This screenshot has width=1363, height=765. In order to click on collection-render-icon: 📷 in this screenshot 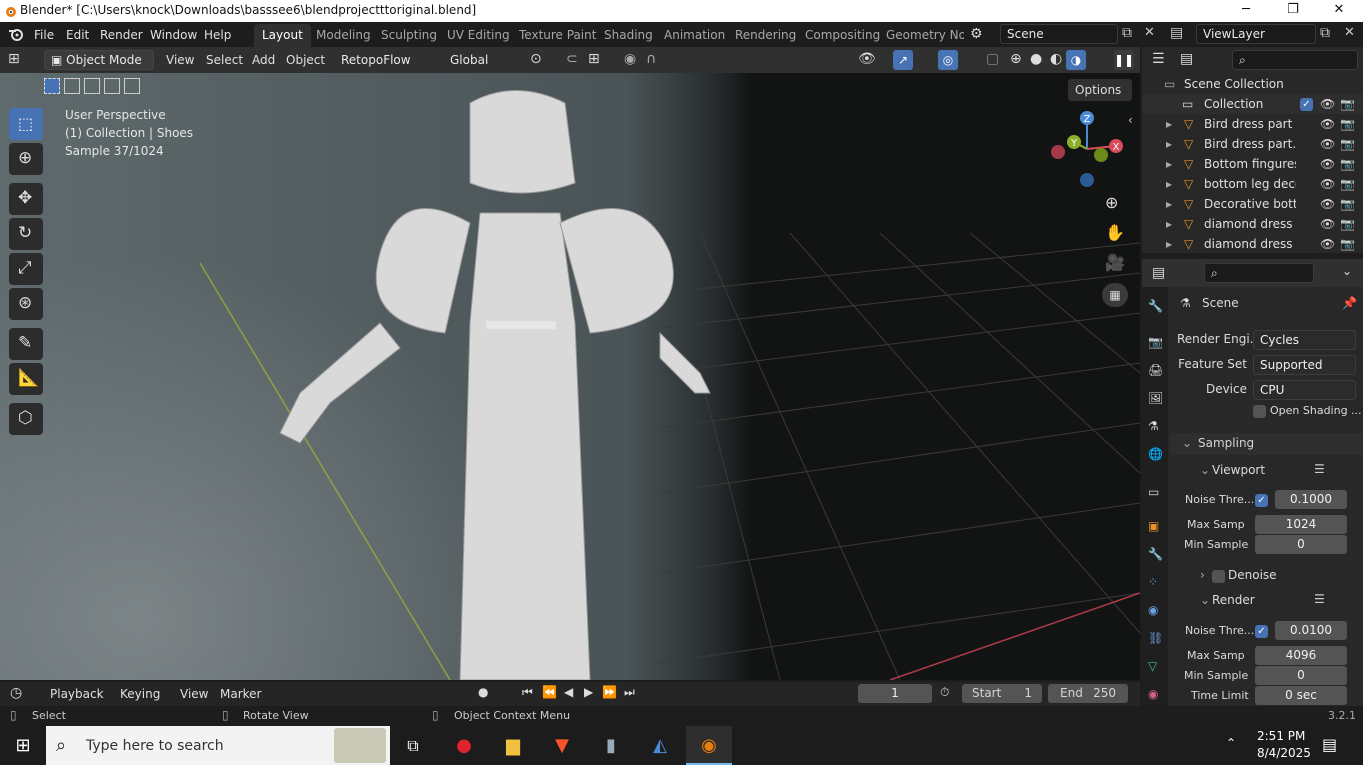, I will do `click(1347, 104)`.